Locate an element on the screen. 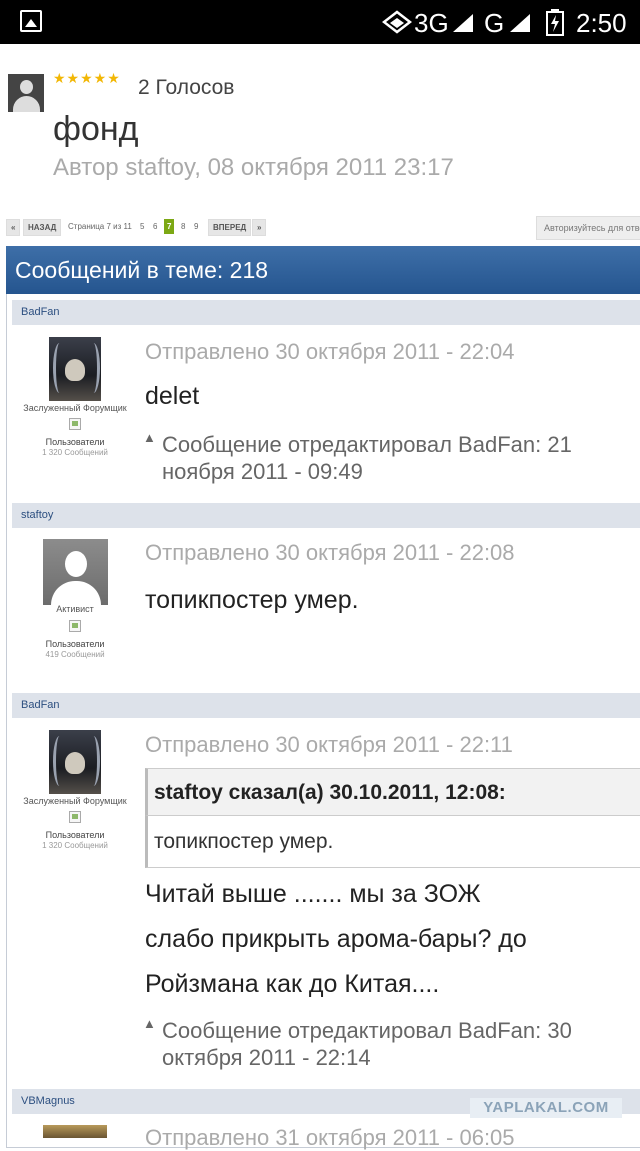 This screenshot has width=640, height=1151. topic-author-avatar is located at coordinates (26, 93).